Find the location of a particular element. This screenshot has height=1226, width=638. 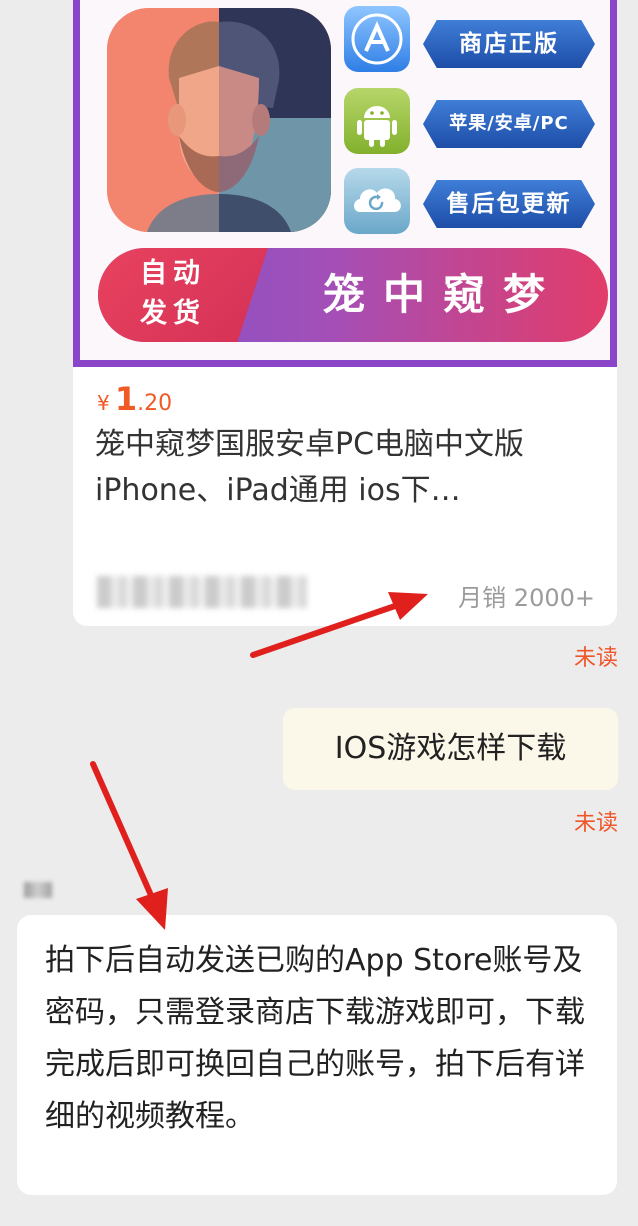

arrow-to-reply is located at coordinates (129, 845).